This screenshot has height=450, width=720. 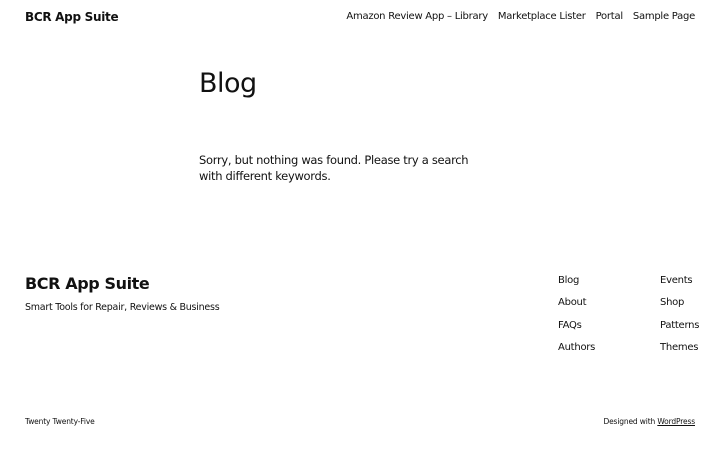 I want to click on footer-link-patterns: Patterns, so click(x=679, y=331).